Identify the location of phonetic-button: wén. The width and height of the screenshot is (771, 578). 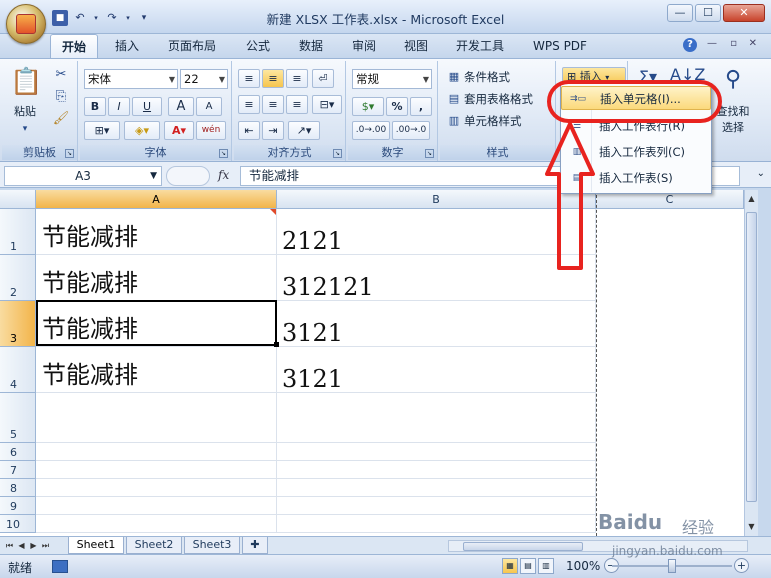
(211, 130).